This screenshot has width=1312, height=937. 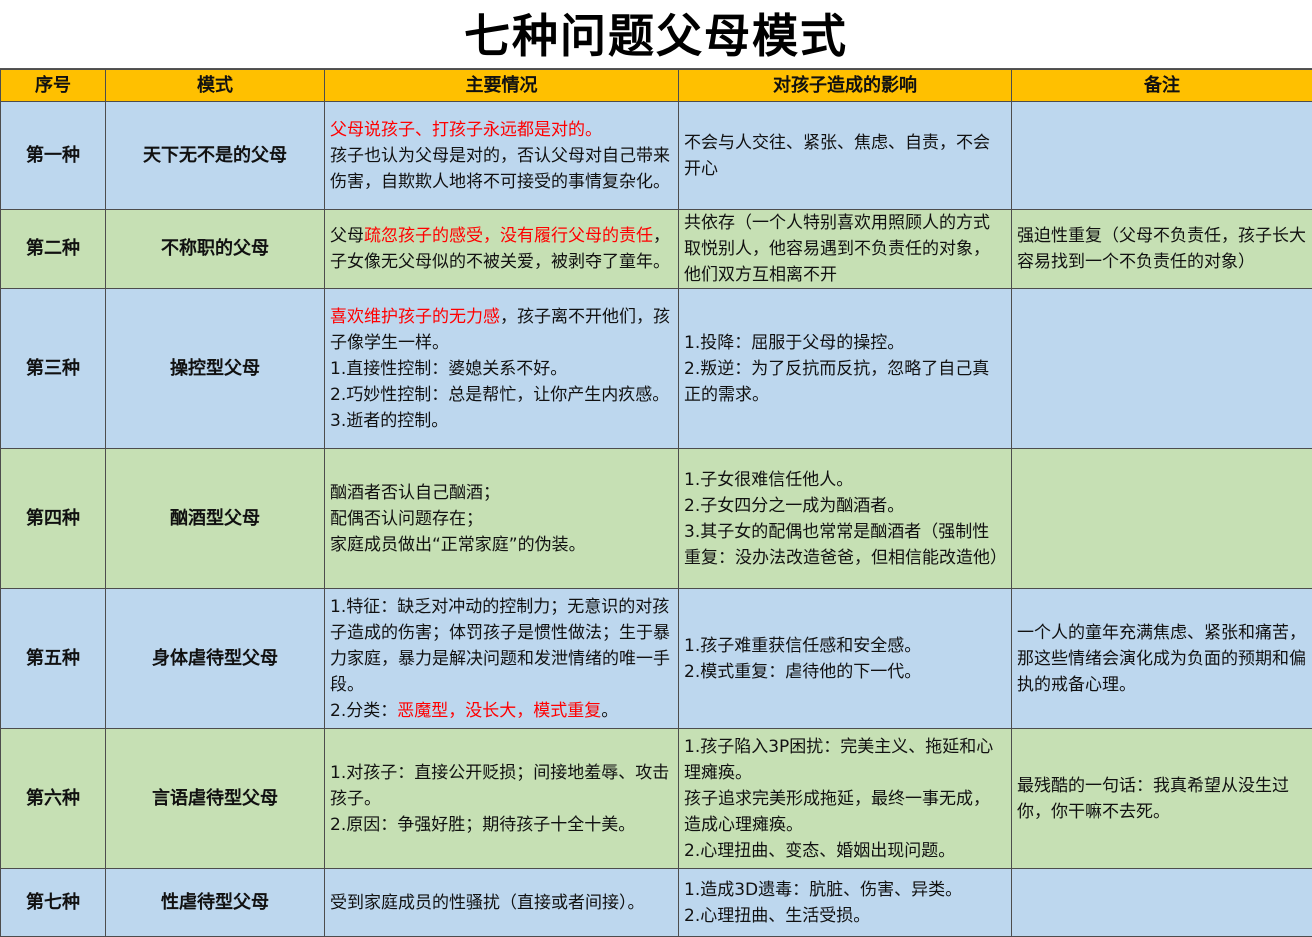 What do you see at coordinates (845, 658) in the screenshot?
I see `row-impact: 1.孩子难重获信任感和安全感。 2.模式重复：虐待他的下一代。` at bounding box center [845, 658].